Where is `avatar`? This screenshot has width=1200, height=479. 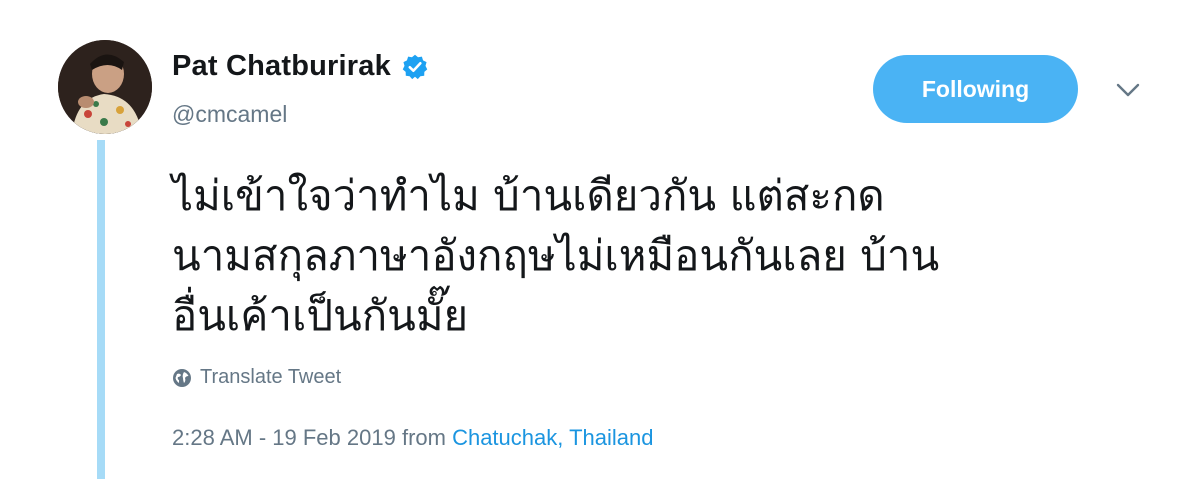
avatar is located at coordinates (105, 87).